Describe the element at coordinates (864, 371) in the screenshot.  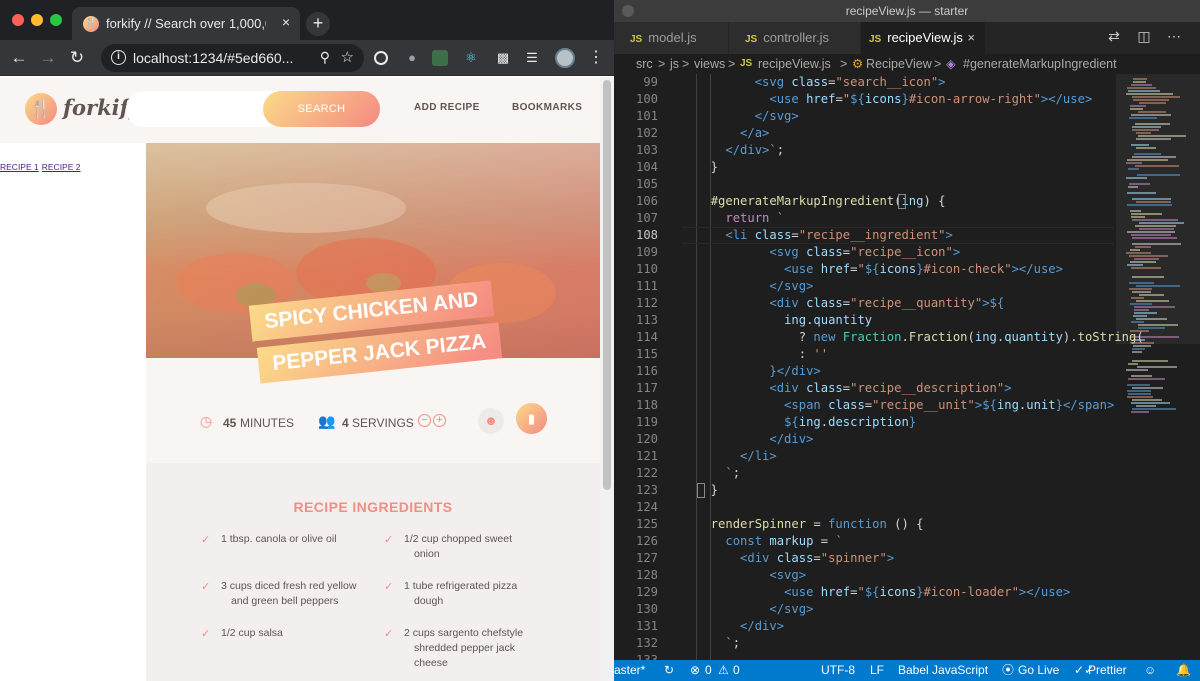
I see `code-line: 116 }</div>` at that location.